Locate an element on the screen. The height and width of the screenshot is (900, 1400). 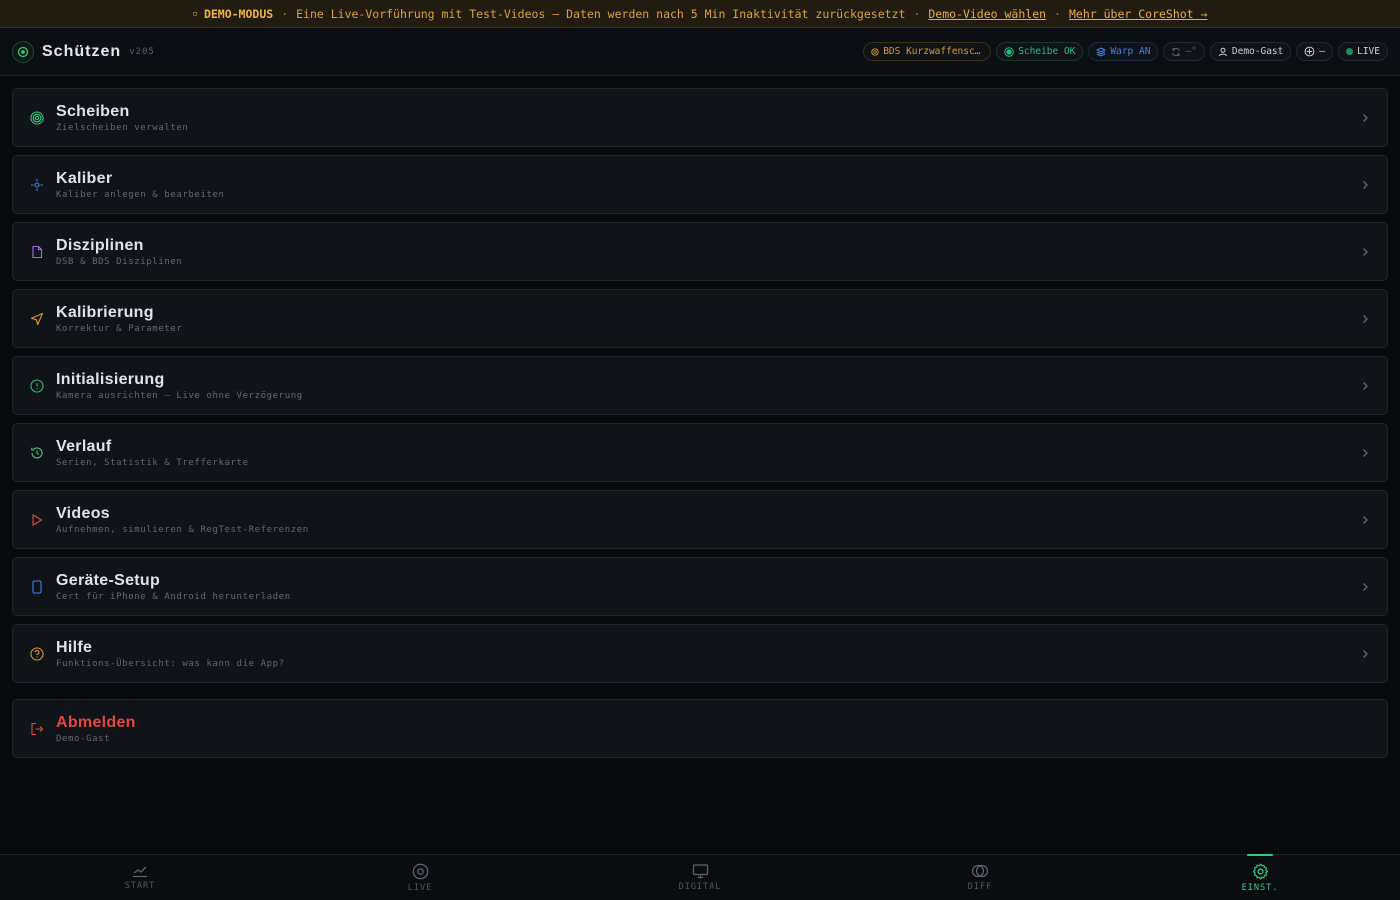
menu-item-title: Scheiben is located at coordinates (93, 111).